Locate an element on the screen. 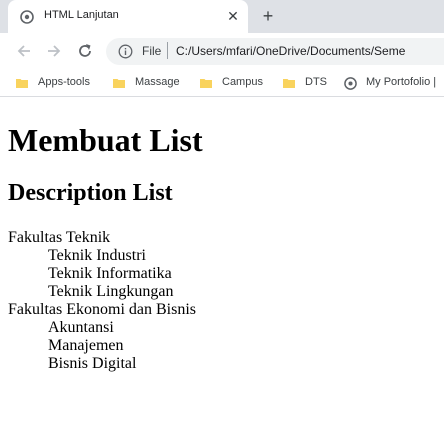 The image size is (444, 425). back-icon is located at coordinates (24, 51).